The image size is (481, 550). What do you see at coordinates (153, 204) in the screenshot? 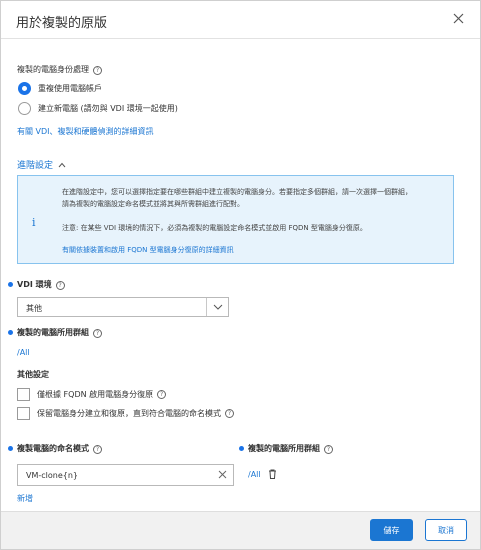
I see `info-text-2: 請為複製的電腦設定命名模式並將其與所需群組進行配對。` at bounding box center [153, 204].